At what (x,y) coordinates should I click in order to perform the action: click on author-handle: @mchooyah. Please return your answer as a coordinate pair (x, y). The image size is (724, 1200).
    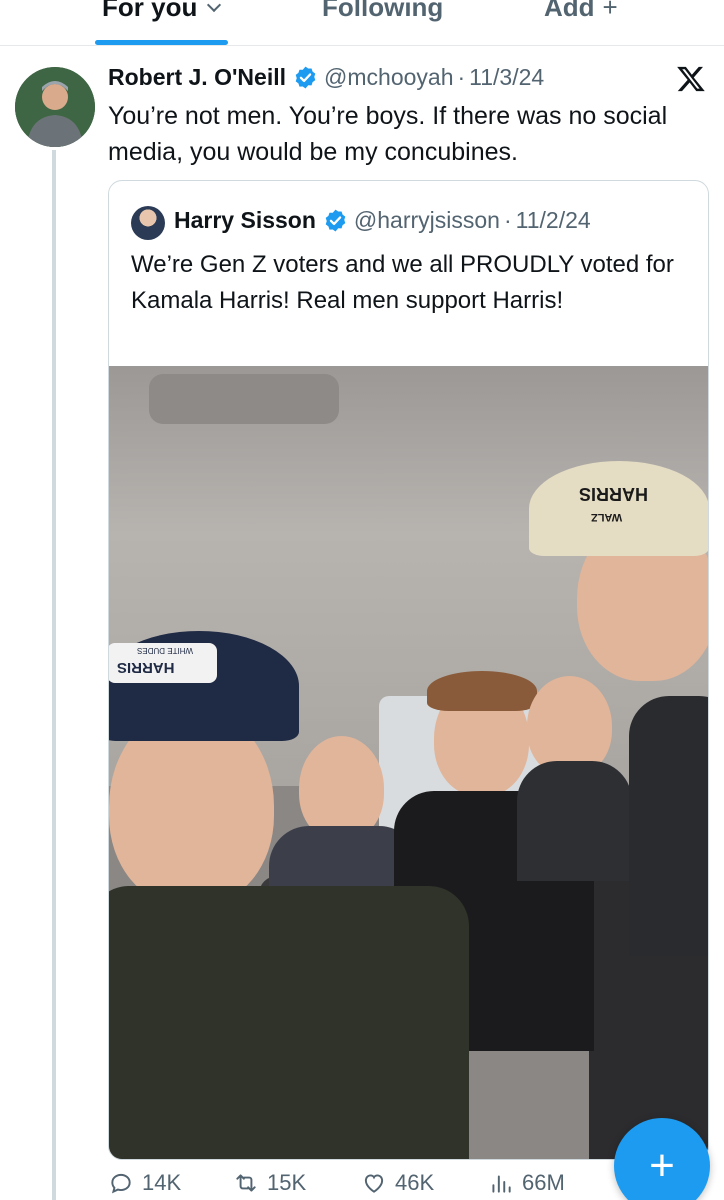
    Looking at the image, I should click on (388, 77).